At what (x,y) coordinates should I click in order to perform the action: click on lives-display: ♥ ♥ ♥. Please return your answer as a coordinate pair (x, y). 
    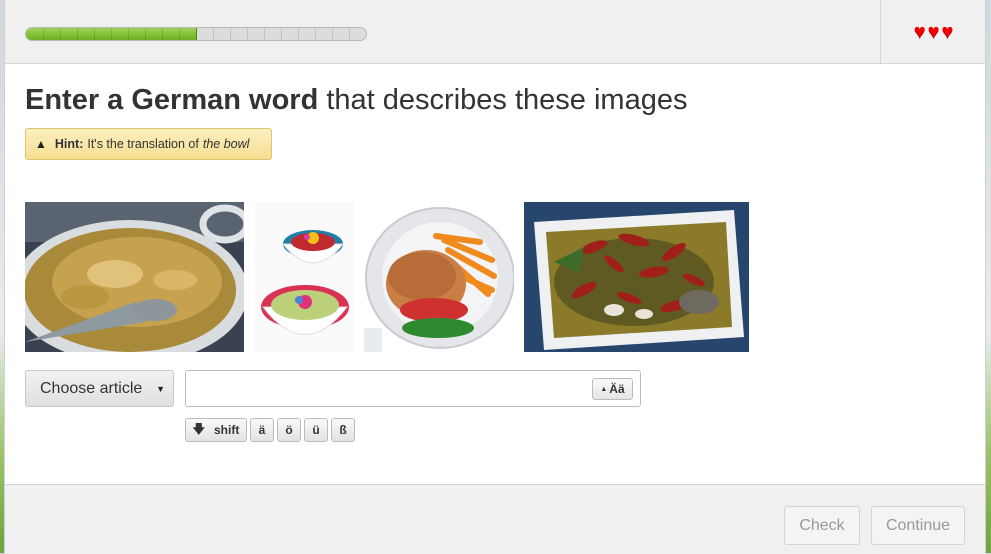
    Looking at the image, I should click on (933, 31).